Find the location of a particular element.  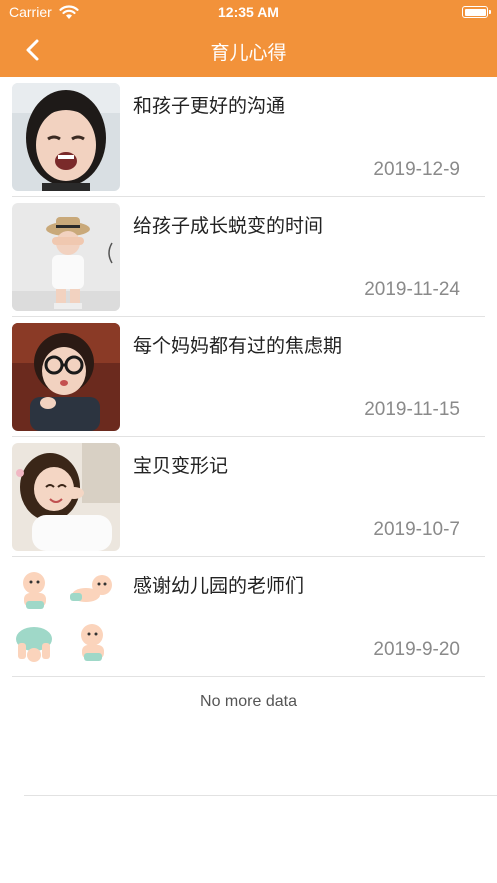

article-title: 感谢幼儿园的老师们 is located at coordinates (219, 586).